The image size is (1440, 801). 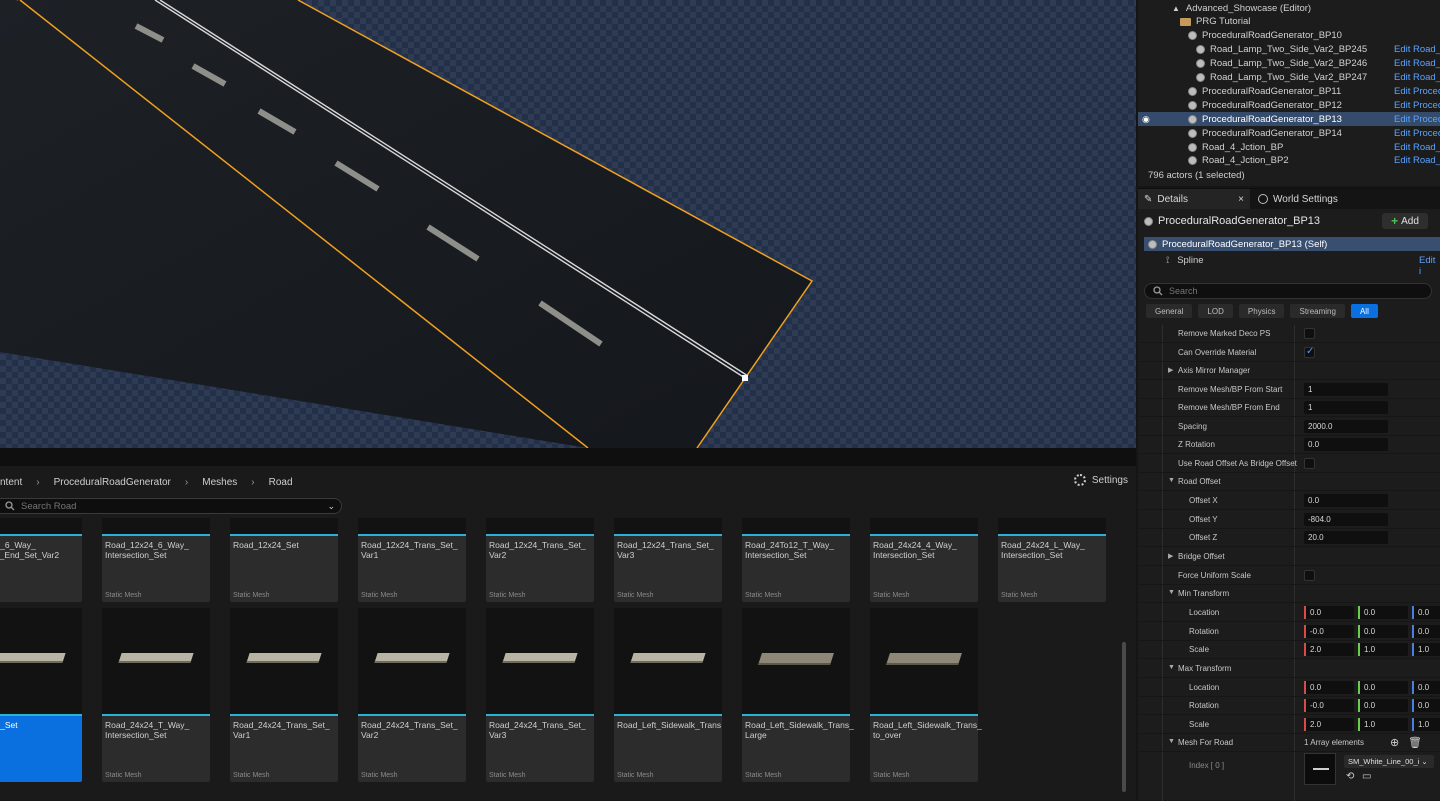 What do you see at coordinates (412, 560) in the screenshot?
I see `asset-tile: Road_12x24_Trans_Set_ Var1 Static Mesh` at bounding box center [412, 560].